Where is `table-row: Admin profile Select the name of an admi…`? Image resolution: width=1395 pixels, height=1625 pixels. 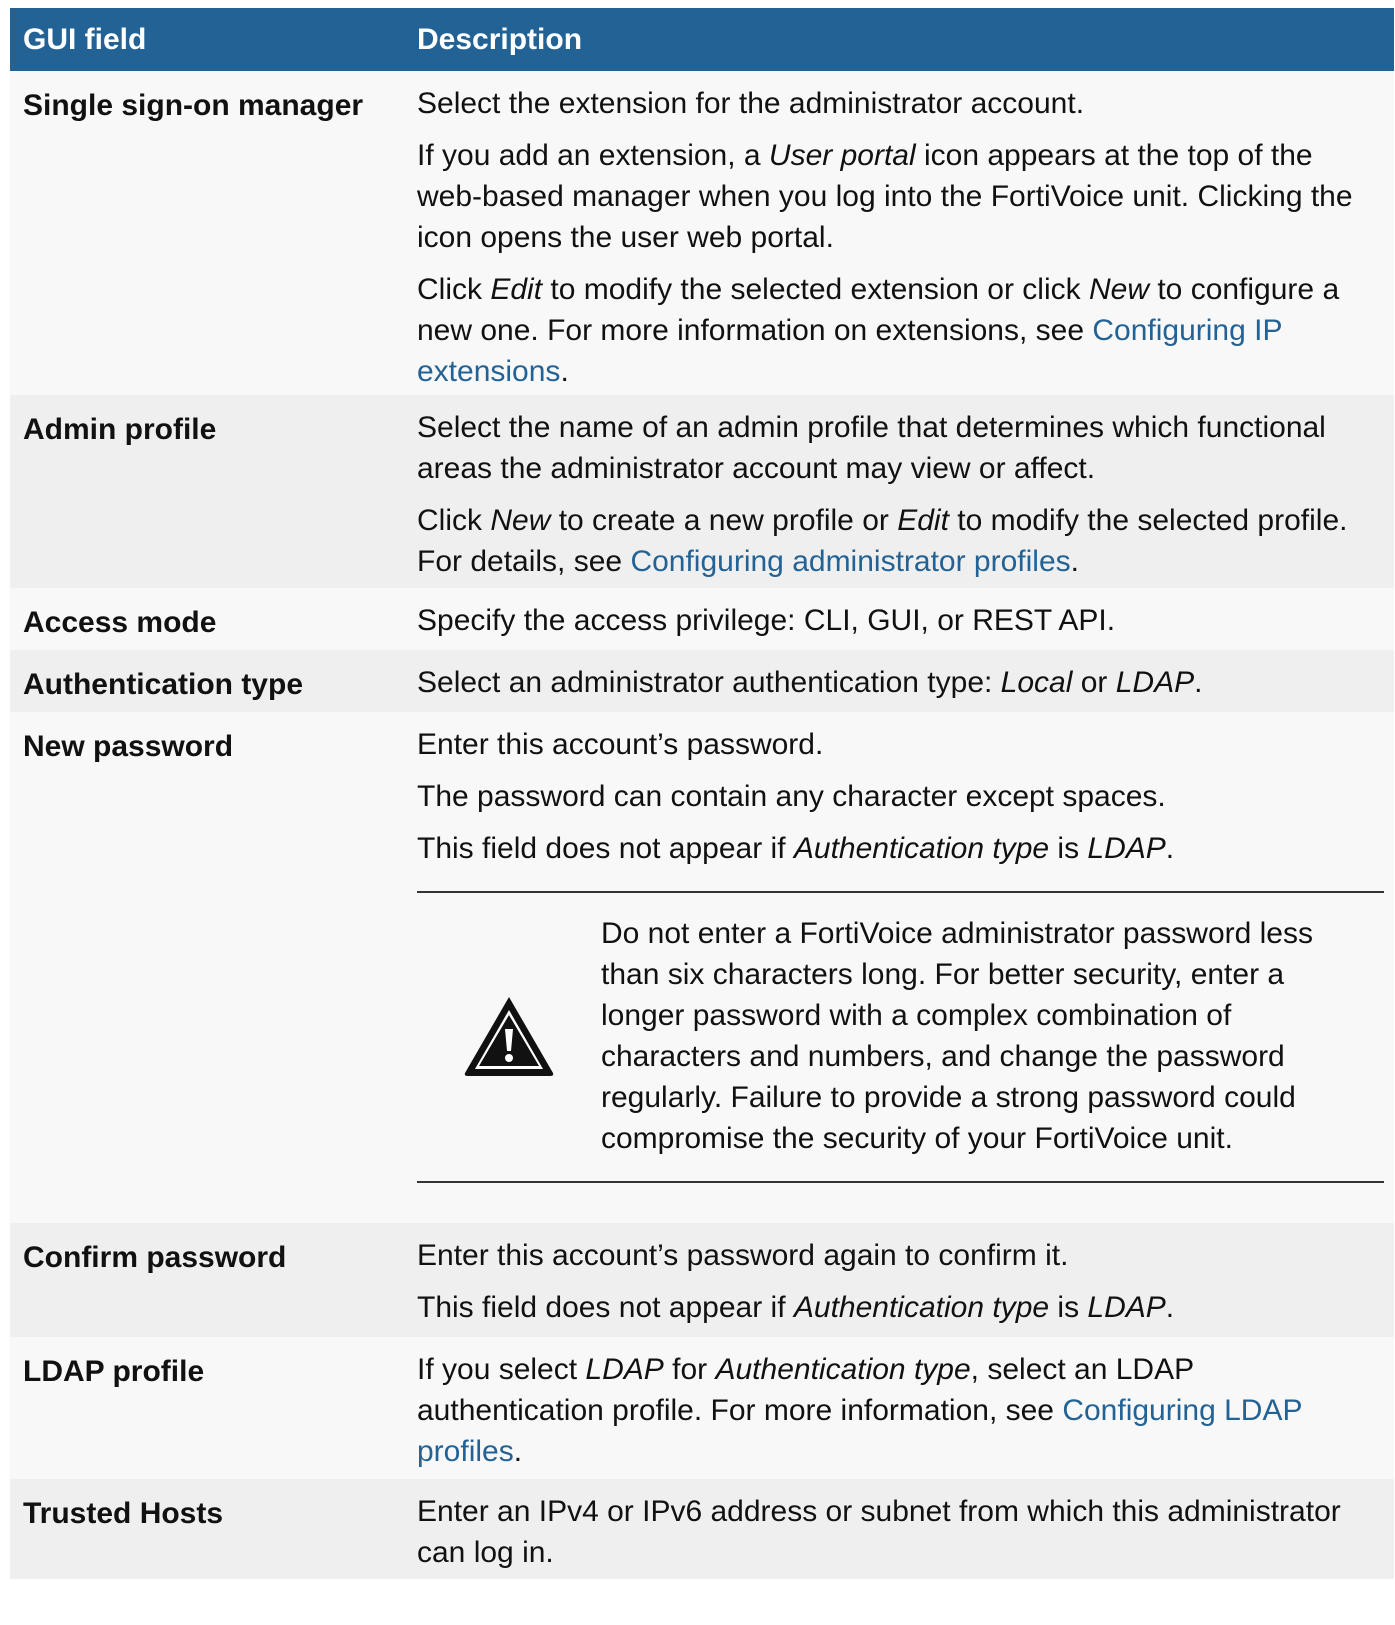 table-row: Admin profile Select the name of an admi… is located at coordinates (702, 491).